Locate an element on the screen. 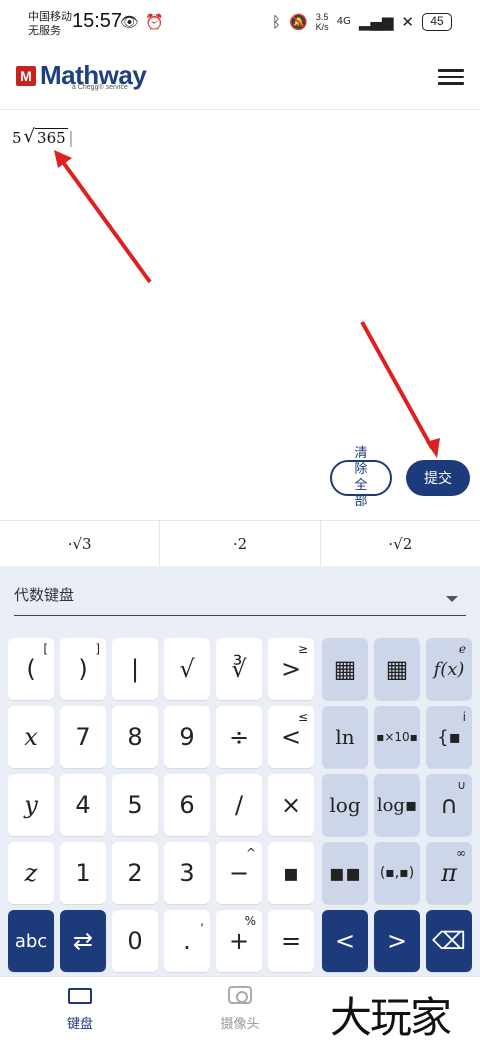 Image resolution: width=480 pixels, height=1040 pixels. clear-all-button: 清除全部 is located at coordinates (361, 477).